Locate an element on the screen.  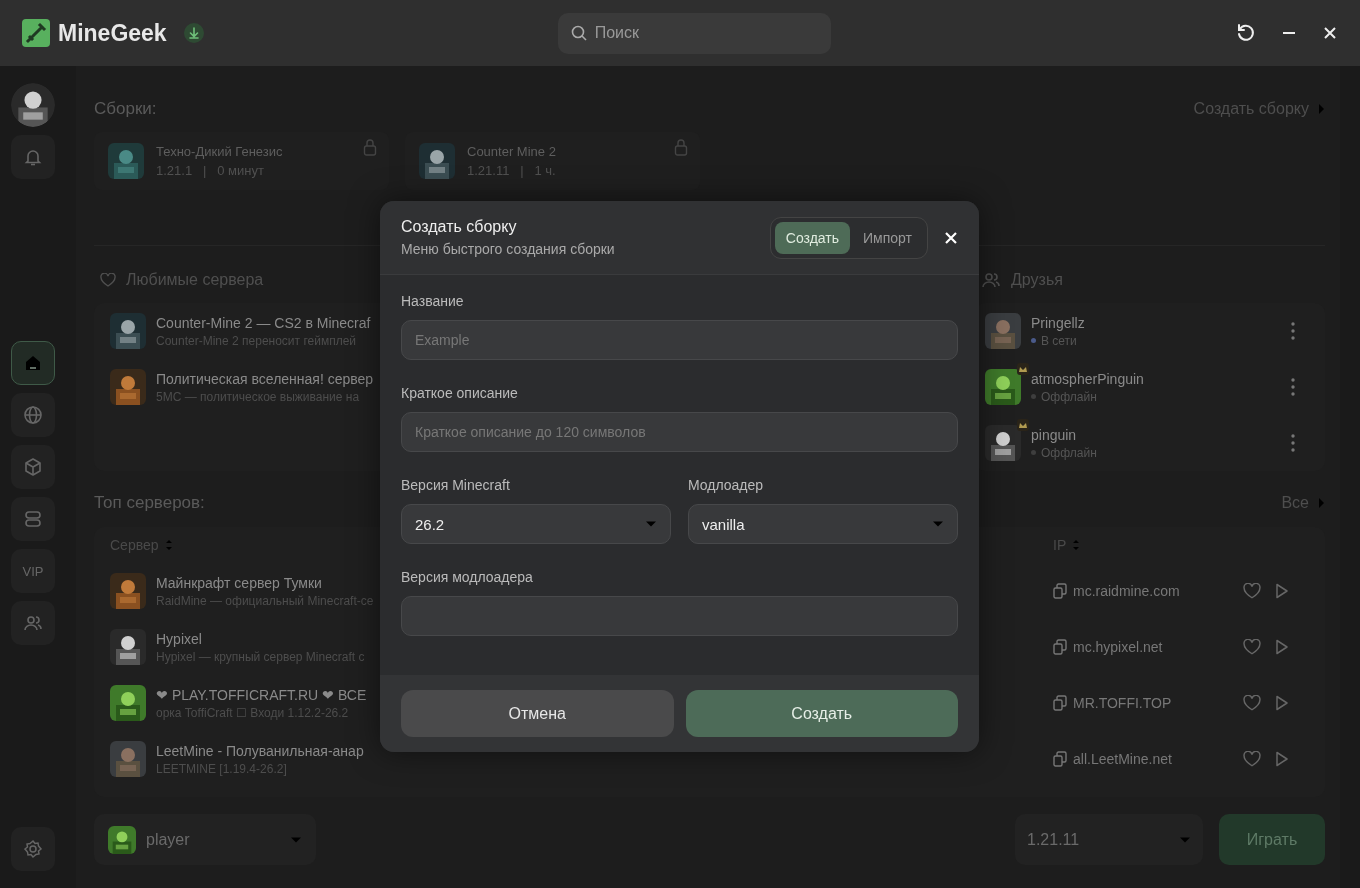
server-ip: all.LeetMine.net is located at coordinates (1122, 759).